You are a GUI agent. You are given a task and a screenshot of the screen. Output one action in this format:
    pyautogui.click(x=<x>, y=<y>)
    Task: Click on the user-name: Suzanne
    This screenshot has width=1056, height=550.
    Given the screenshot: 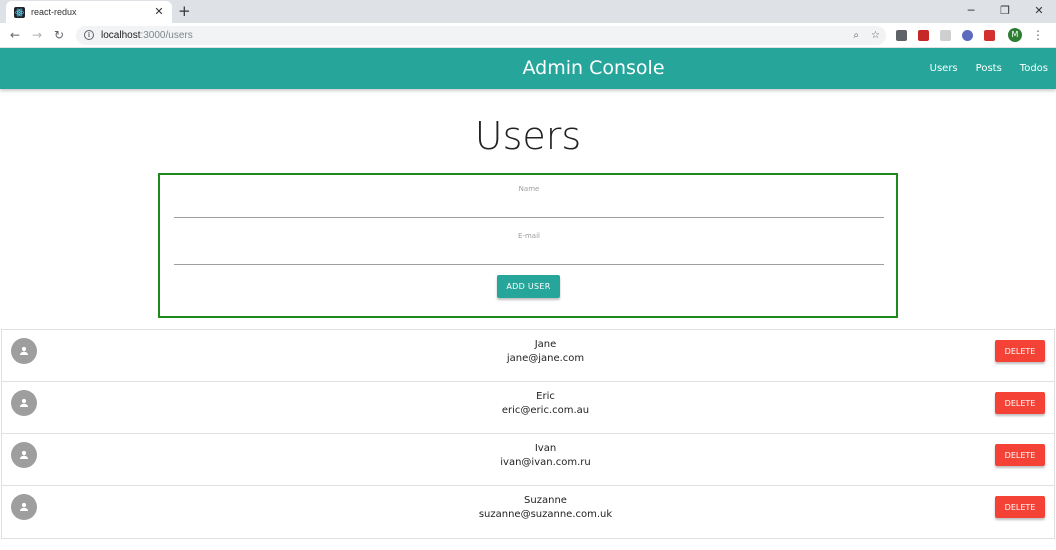 What is the action you would take?
    pyautogui.click(x=545, y=500)
    